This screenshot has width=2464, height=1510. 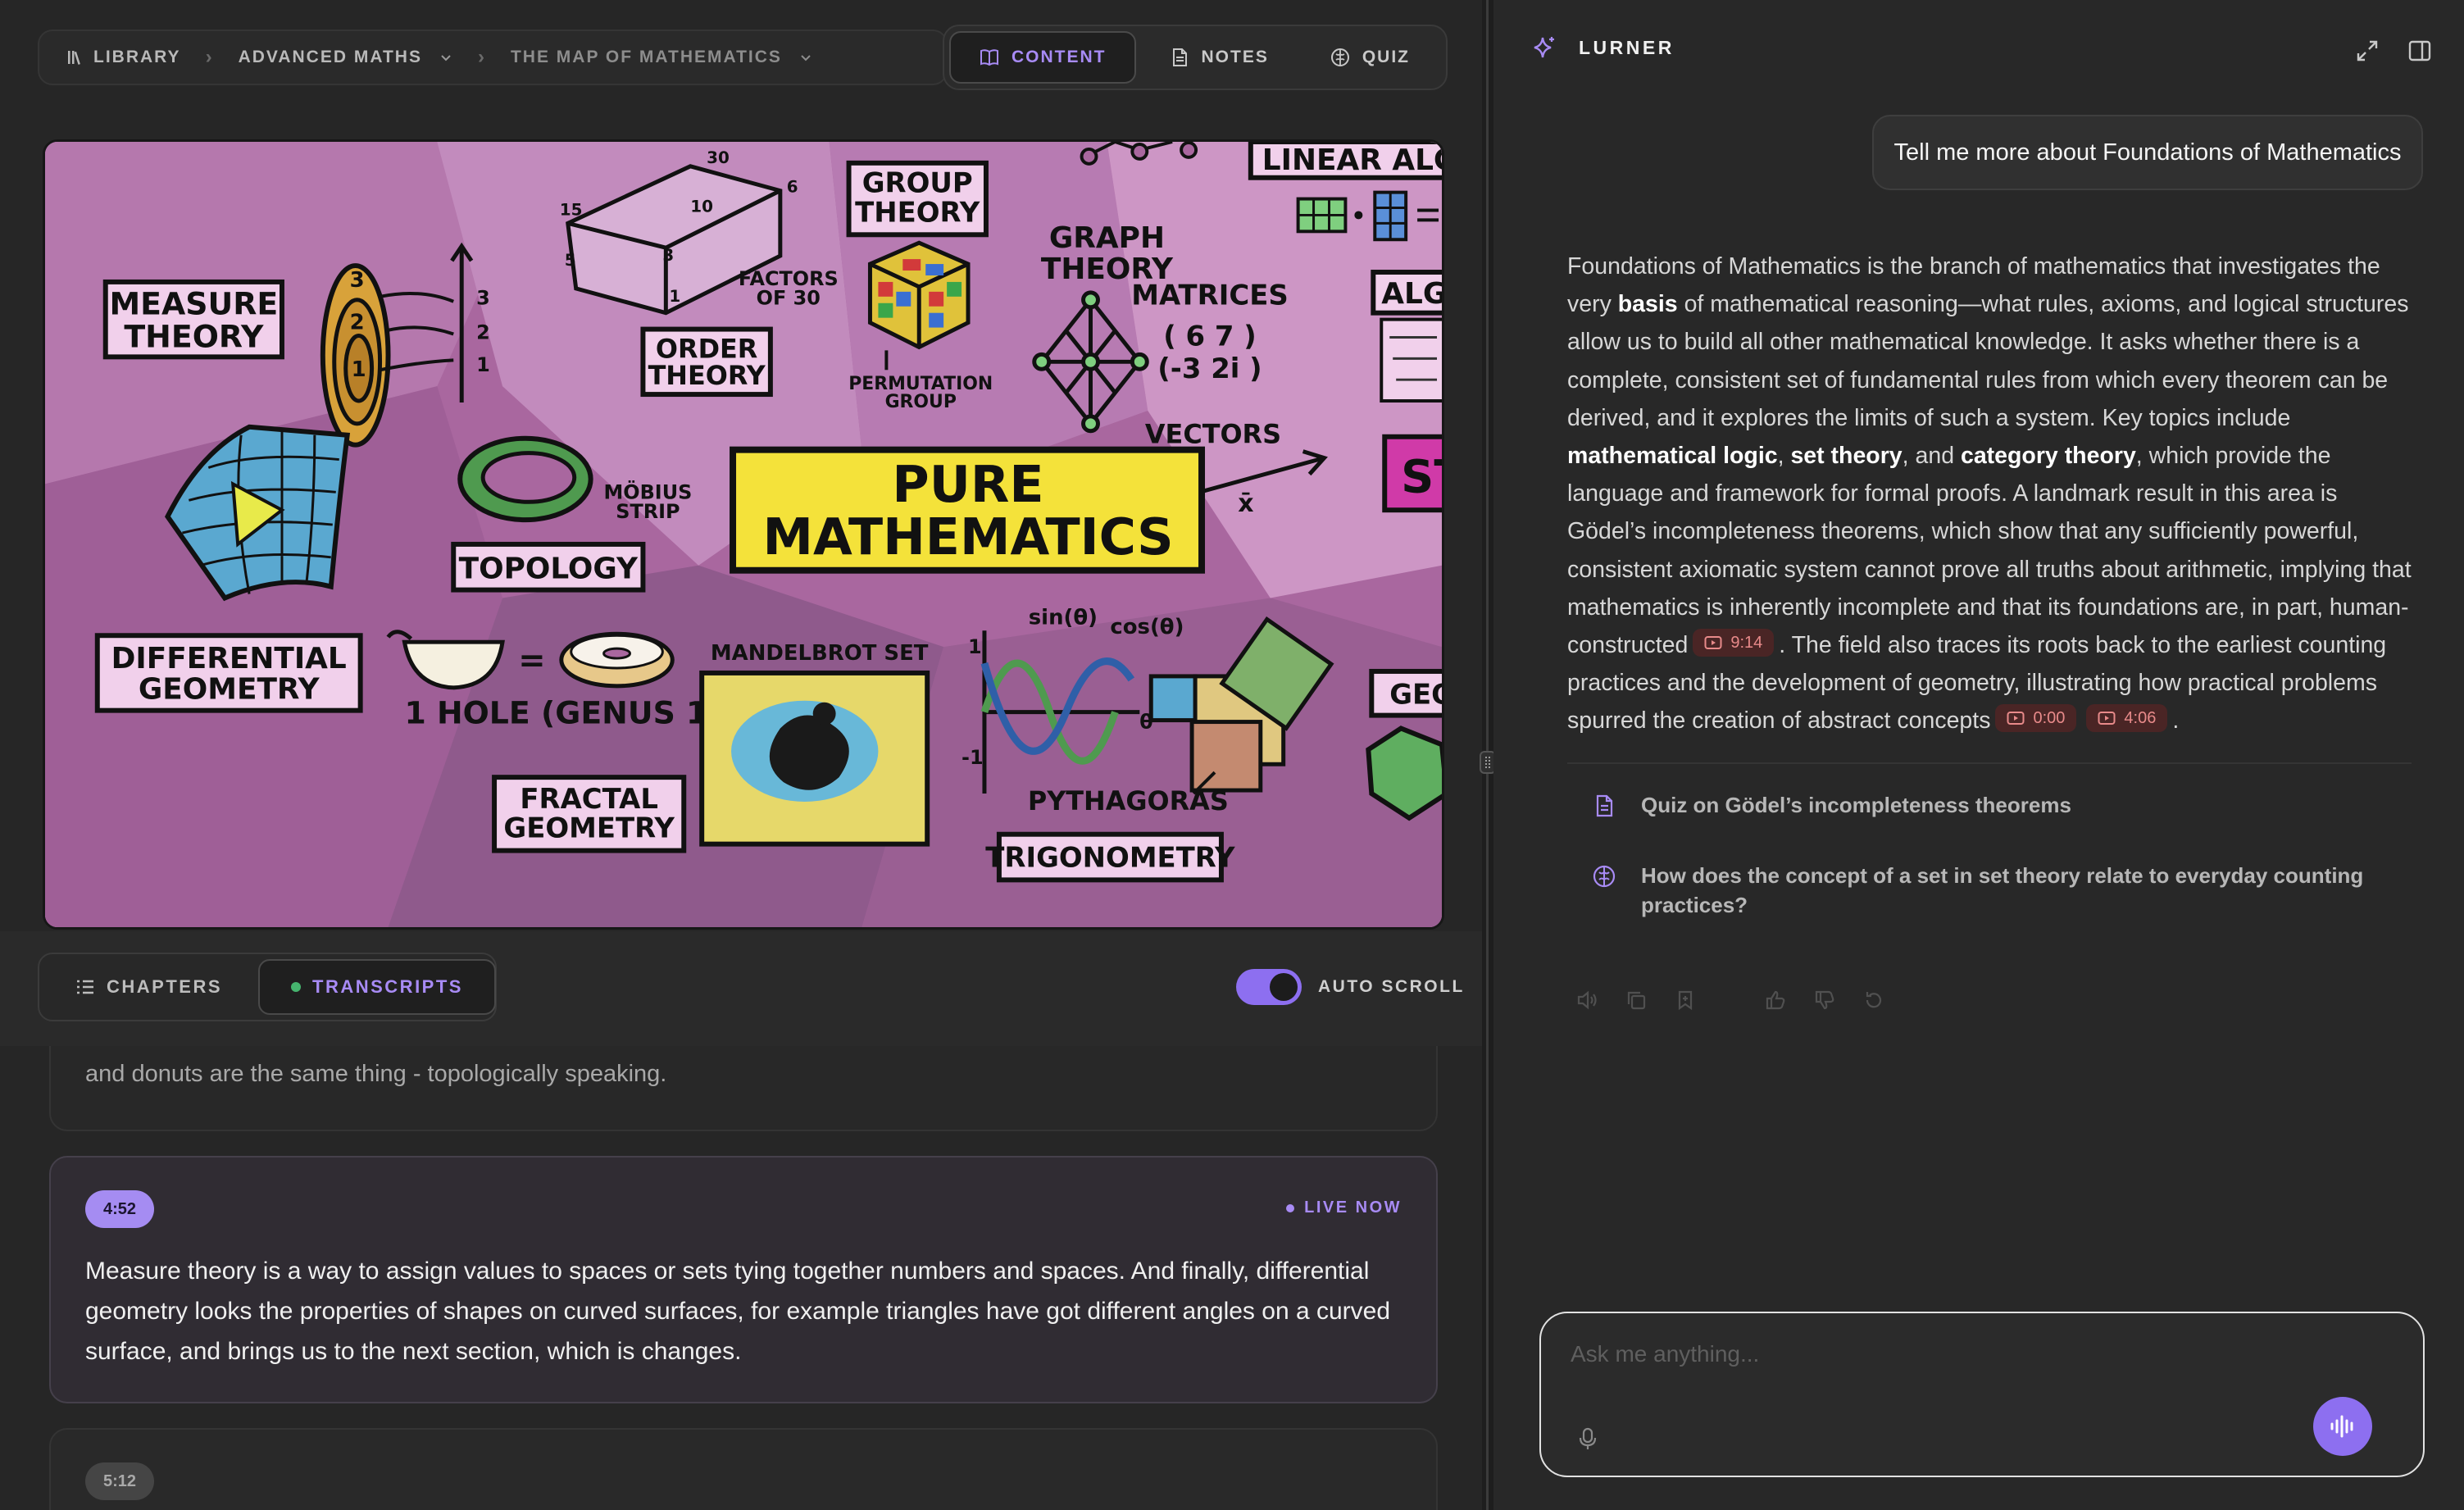 What do you see at coordinates (1685, 1001) in the screenshot?
I see `bookmark-icon` at bounding box center [1685, 1001].